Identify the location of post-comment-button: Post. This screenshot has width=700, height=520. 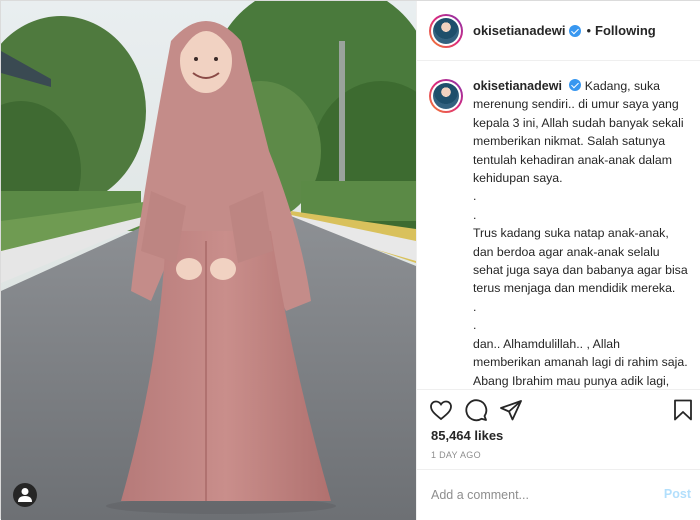
(677, 494).